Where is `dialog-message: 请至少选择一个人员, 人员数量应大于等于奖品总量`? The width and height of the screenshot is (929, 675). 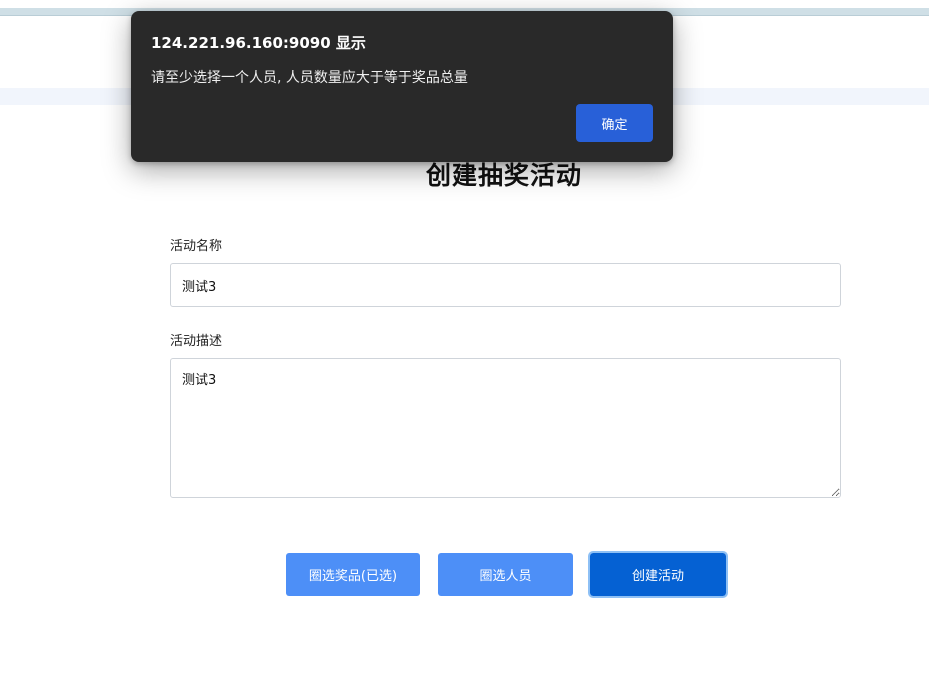
dialog-message: 请至少选择一个人员, 人员数量应大于等于奖品总量 is located at coordinates (309, 78).